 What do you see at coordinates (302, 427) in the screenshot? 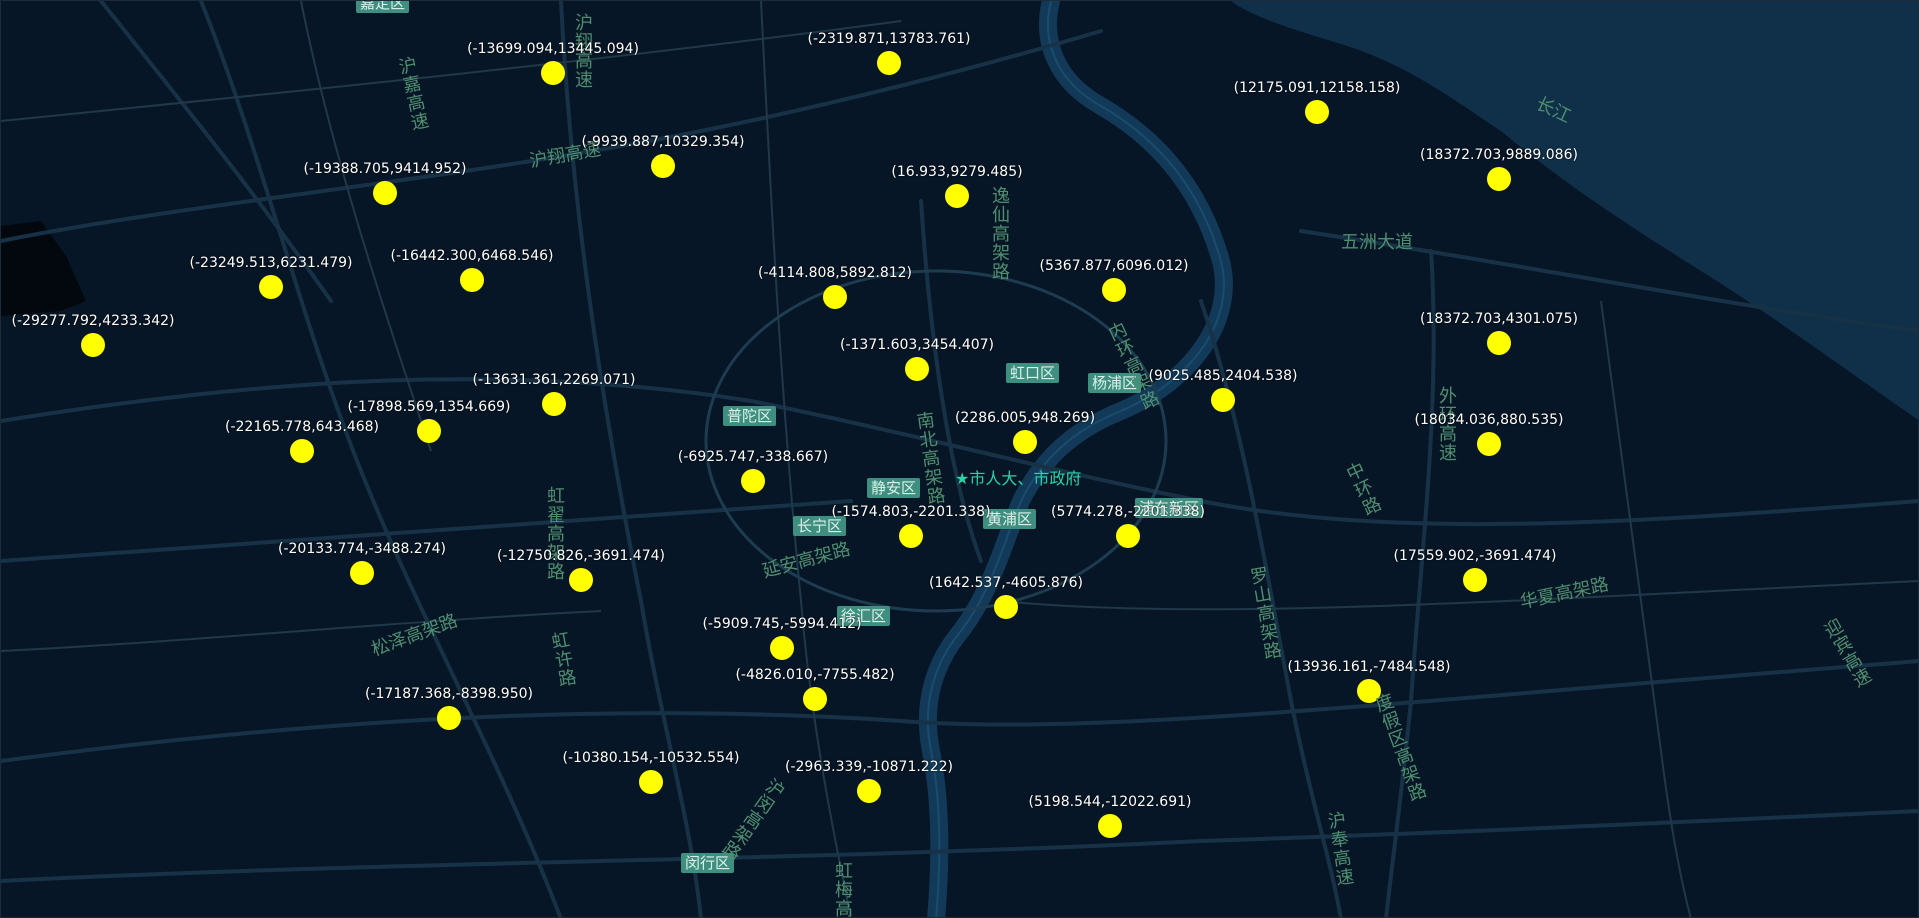
I see `point-coordinate-label: (-22165.778,643.468)` at bounding box center [302, 427].